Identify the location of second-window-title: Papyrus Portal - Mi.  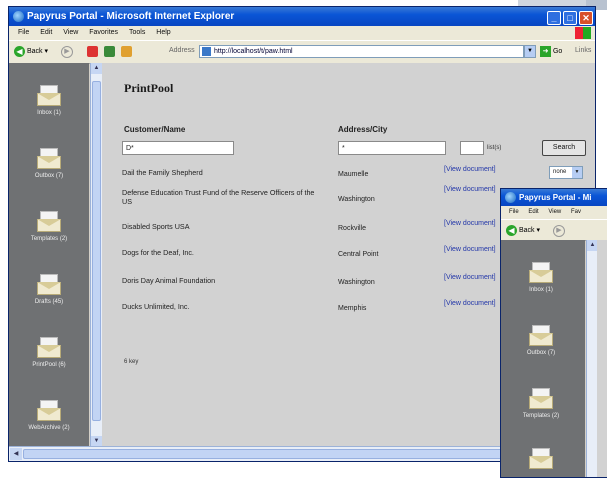
(555, 197).